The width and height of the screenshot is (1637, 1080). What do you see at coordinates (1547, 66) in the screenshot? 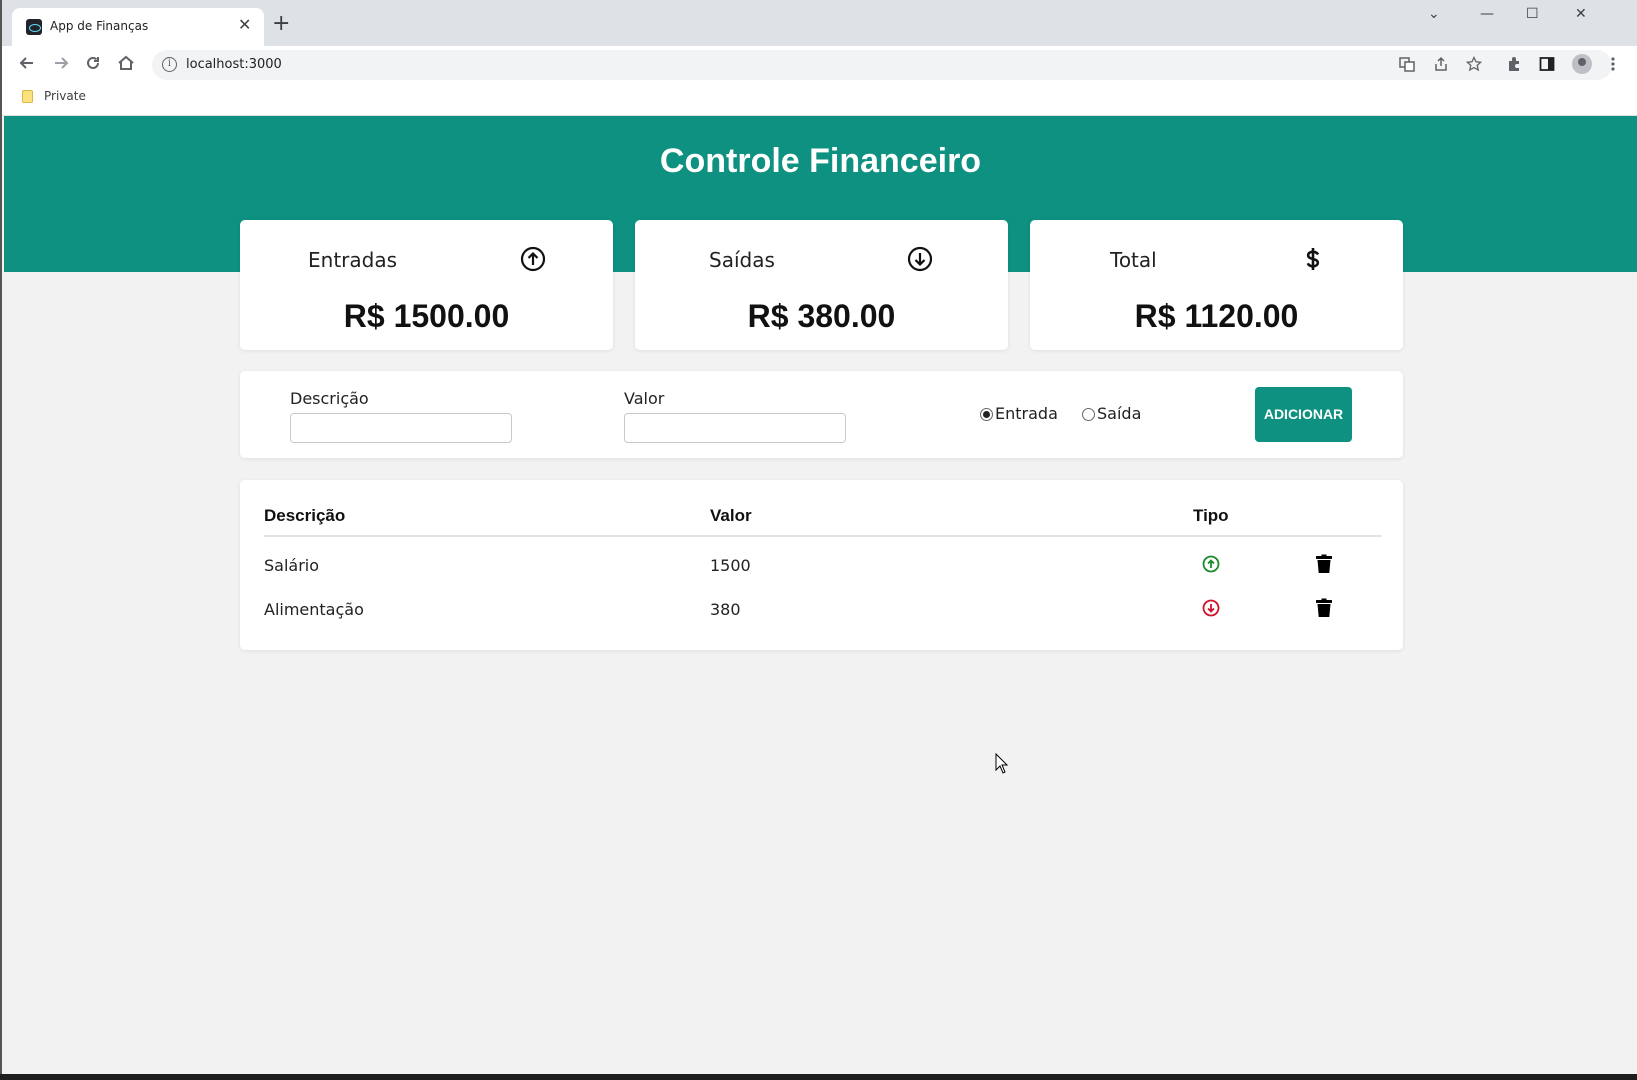
I see `side-panel-icon` at bounding box center [1547, 66].